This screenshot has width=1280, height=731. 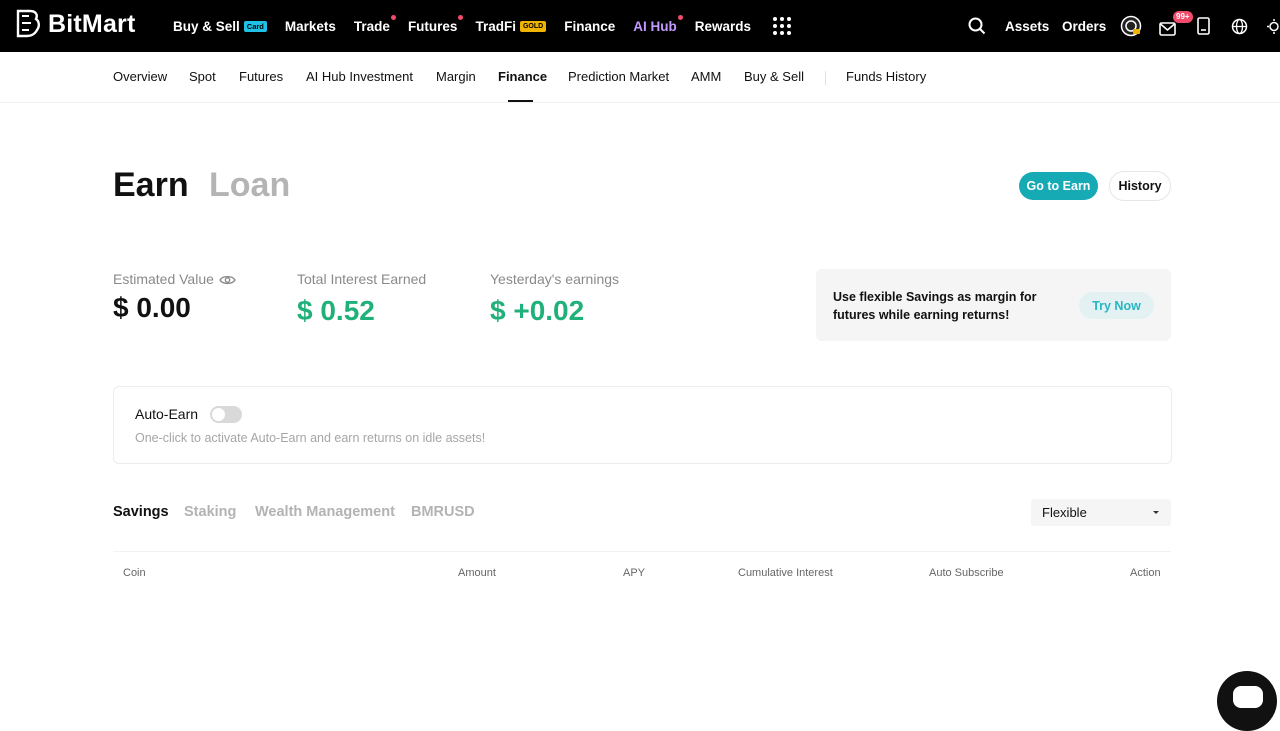 What do you see at coordinates (886, 76) in the screenshot?
I see `subnav-funds-history: Funds History` at bounding box center [886, 76].